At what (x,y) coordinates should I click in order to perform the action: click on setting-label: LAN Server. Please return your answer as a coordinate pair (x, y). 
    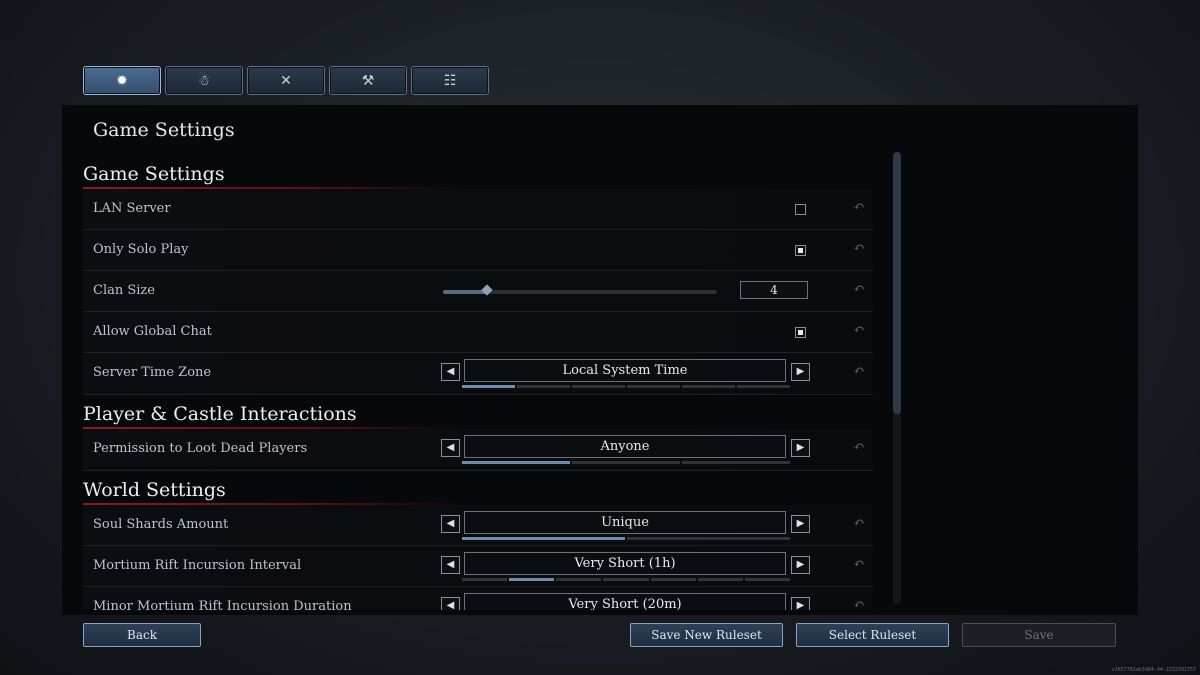
    Looking at the image, I should click on (132, 208).